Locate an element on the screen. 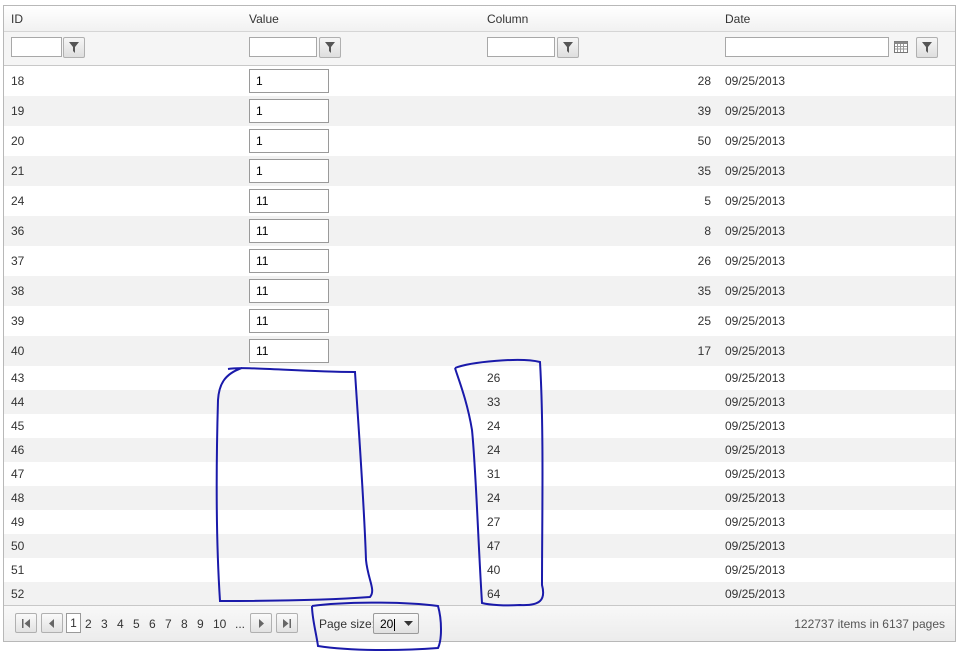 The width and height of the screenshot is (971, 661). id-cell: 50 is located at coordinates (18, 546).